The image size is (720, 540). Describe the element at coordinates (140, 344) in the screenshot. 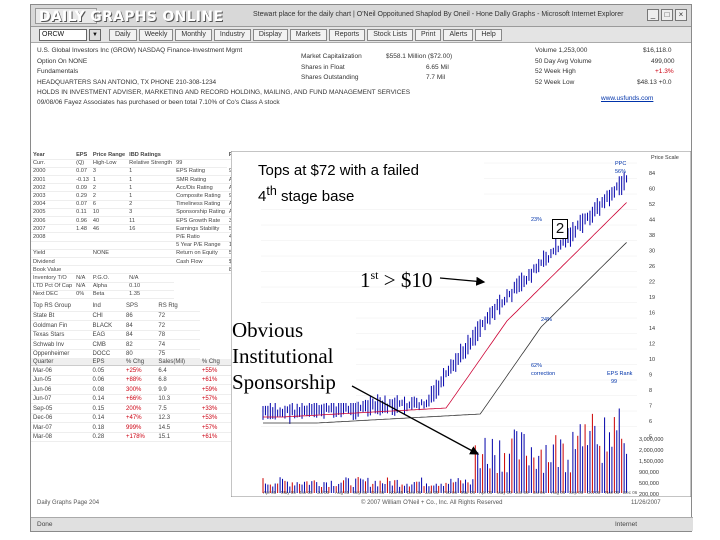

I see `top-group-cell: 82` at that location.